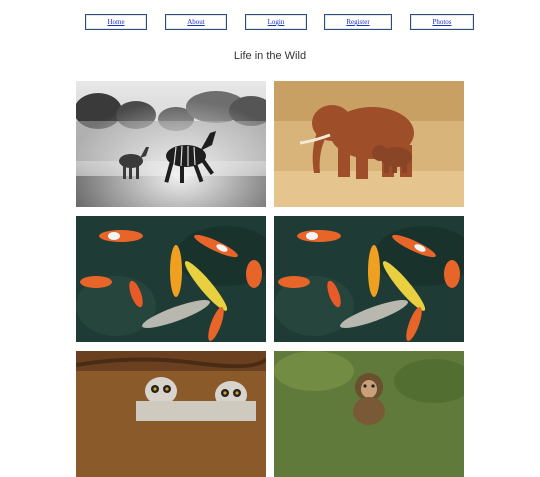  What do you see at coordinates (442, 22) in the screenshot?
I see `nav-photos-link: Photos` at bounding box center [442, 22].